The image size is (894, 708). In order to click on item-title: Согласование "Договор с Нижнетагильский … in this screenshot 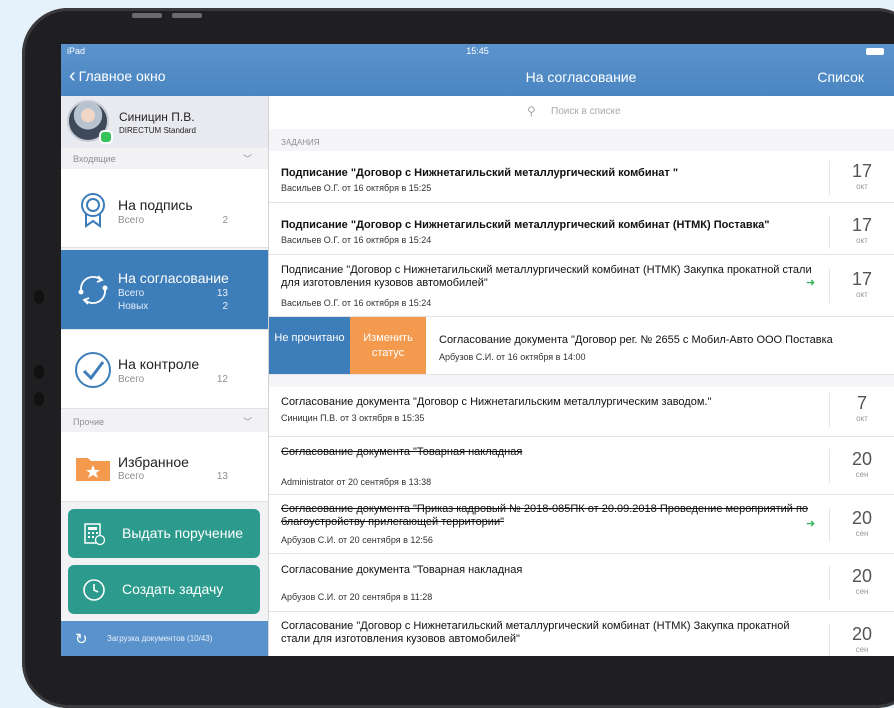, I will do `click(535, 632)`.